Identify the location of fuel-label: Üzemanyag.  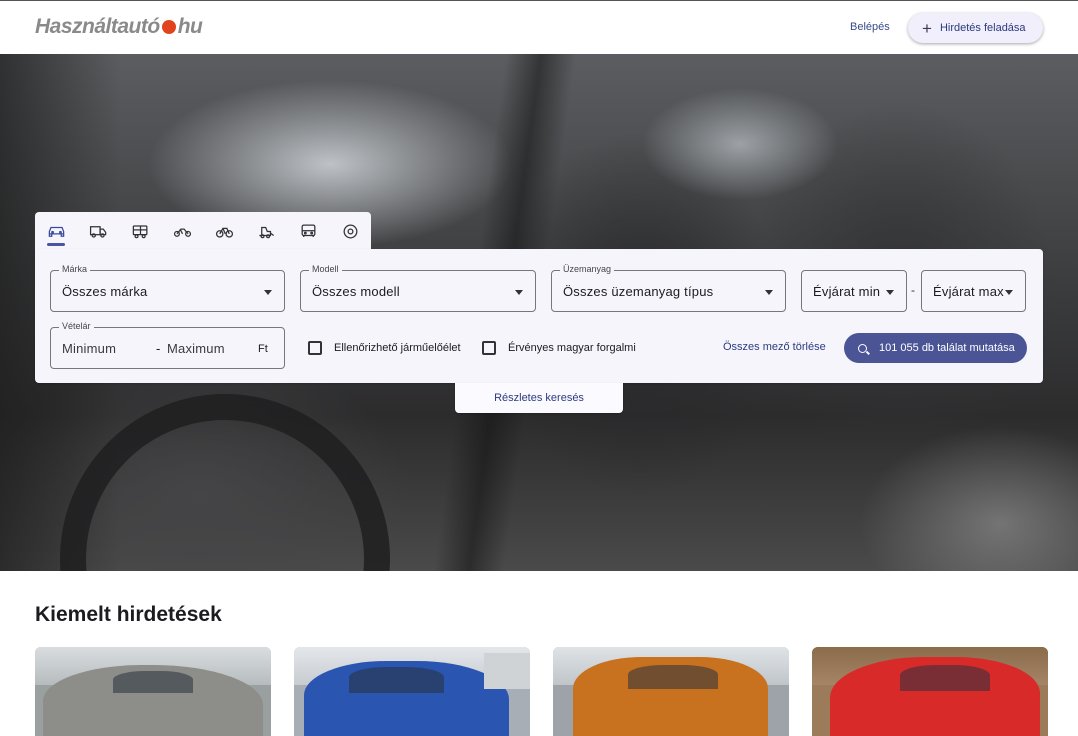
(587, 269).